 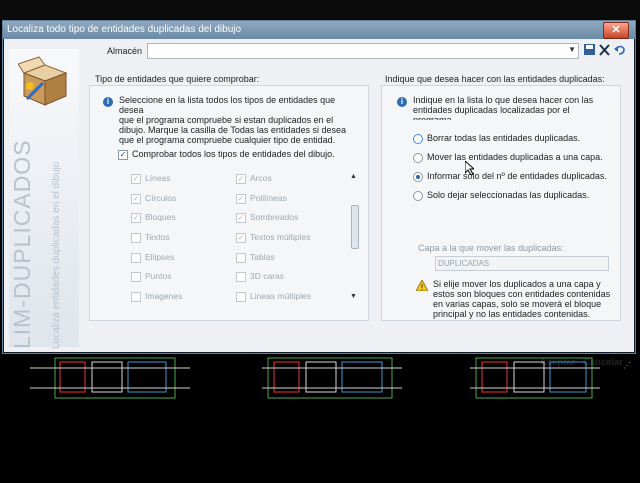 I want to click on action-borrar: Borrar todas las entidades duplicadas., so click(x=496, y=138).